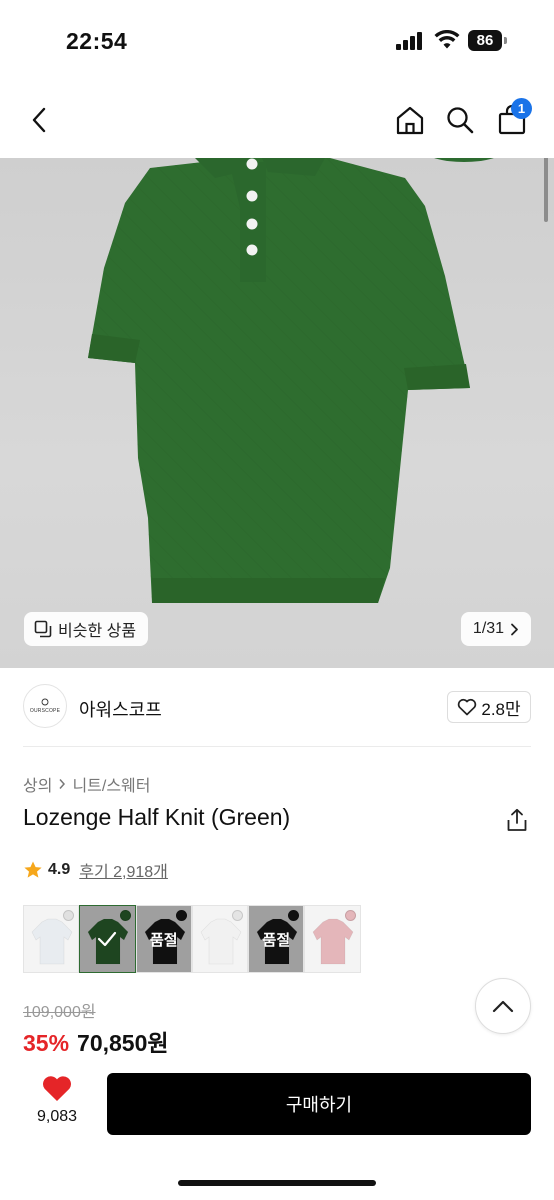  I want to click on search-button, so click(460, 120).